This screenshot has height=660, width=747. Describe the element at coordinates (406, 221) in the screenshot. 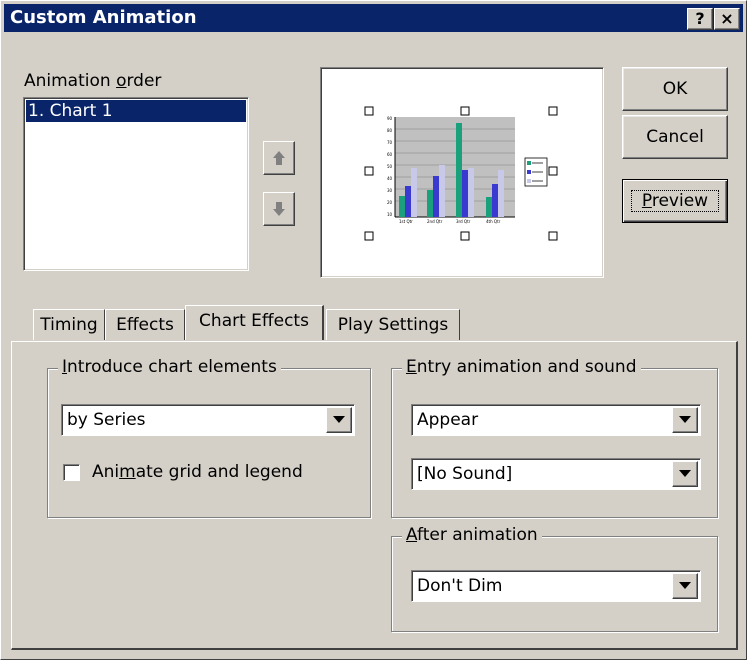

I see `svg-text: 1st Qtr` at that location.